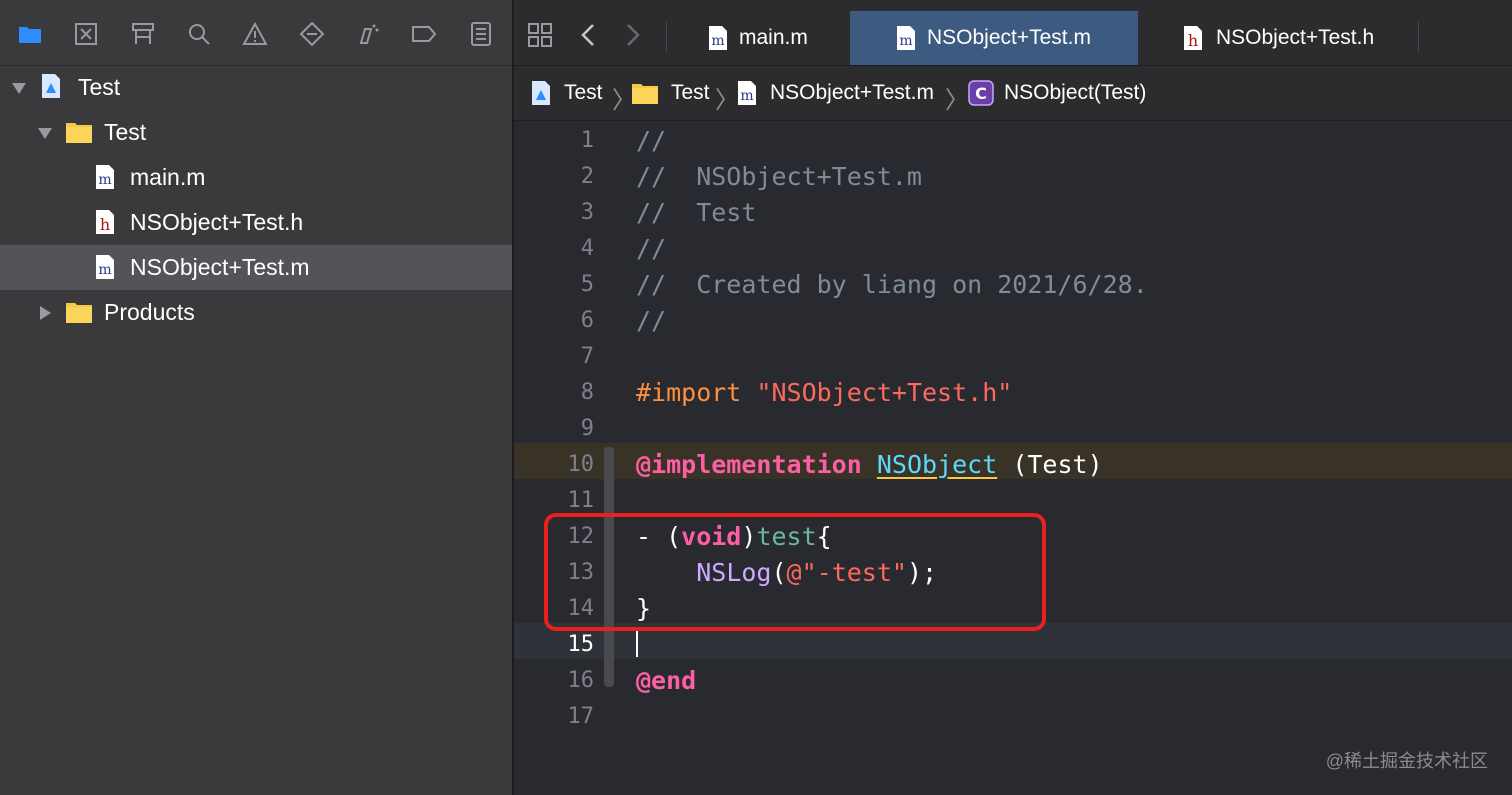 The width and height of the screenshot is (1512, 795). What do you see at coordinates (86, 34) in the screenshot?
I see `source-control-icon` at bounding box center [86, 34].